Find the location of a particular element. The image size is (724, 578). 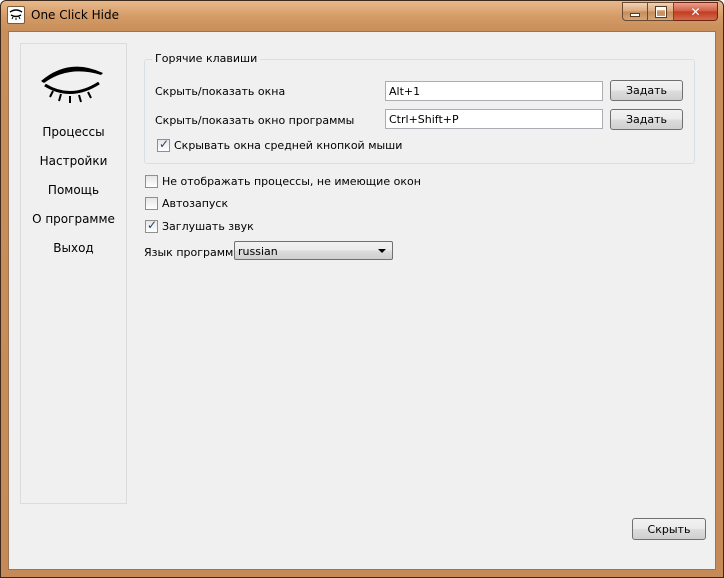

sidebar-item-help: Помощь is located at coordinates (73, 190).